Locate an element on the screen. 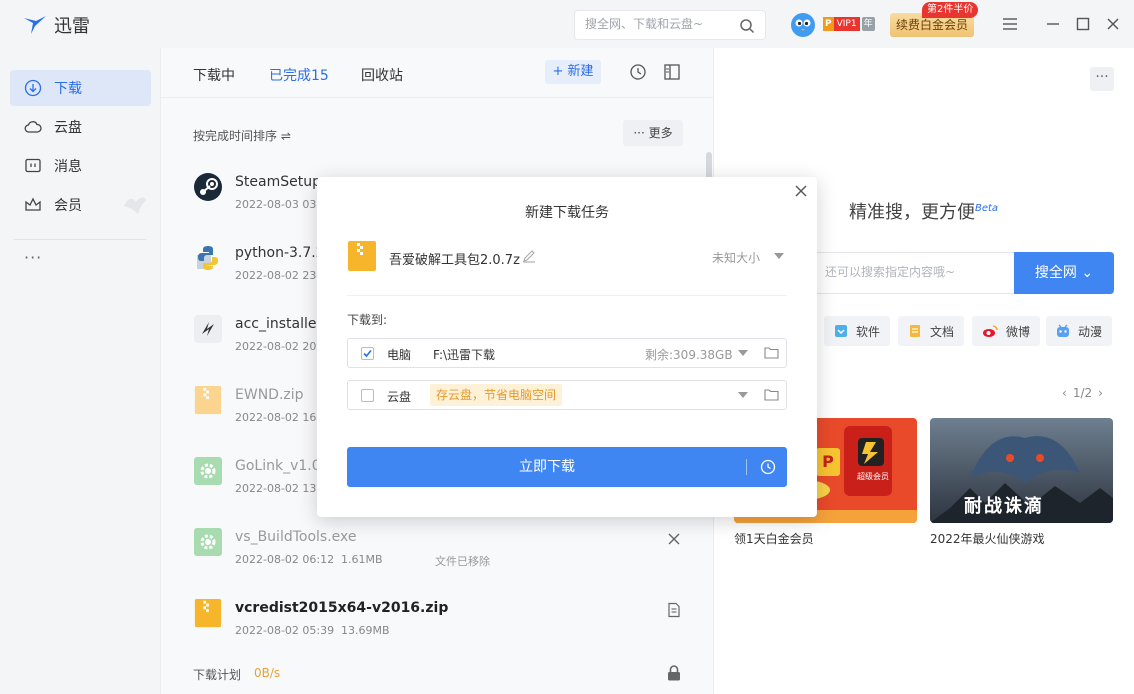 The image size is (1134, 694). destination-pc-checkbox is located at coordinates (367, 353).